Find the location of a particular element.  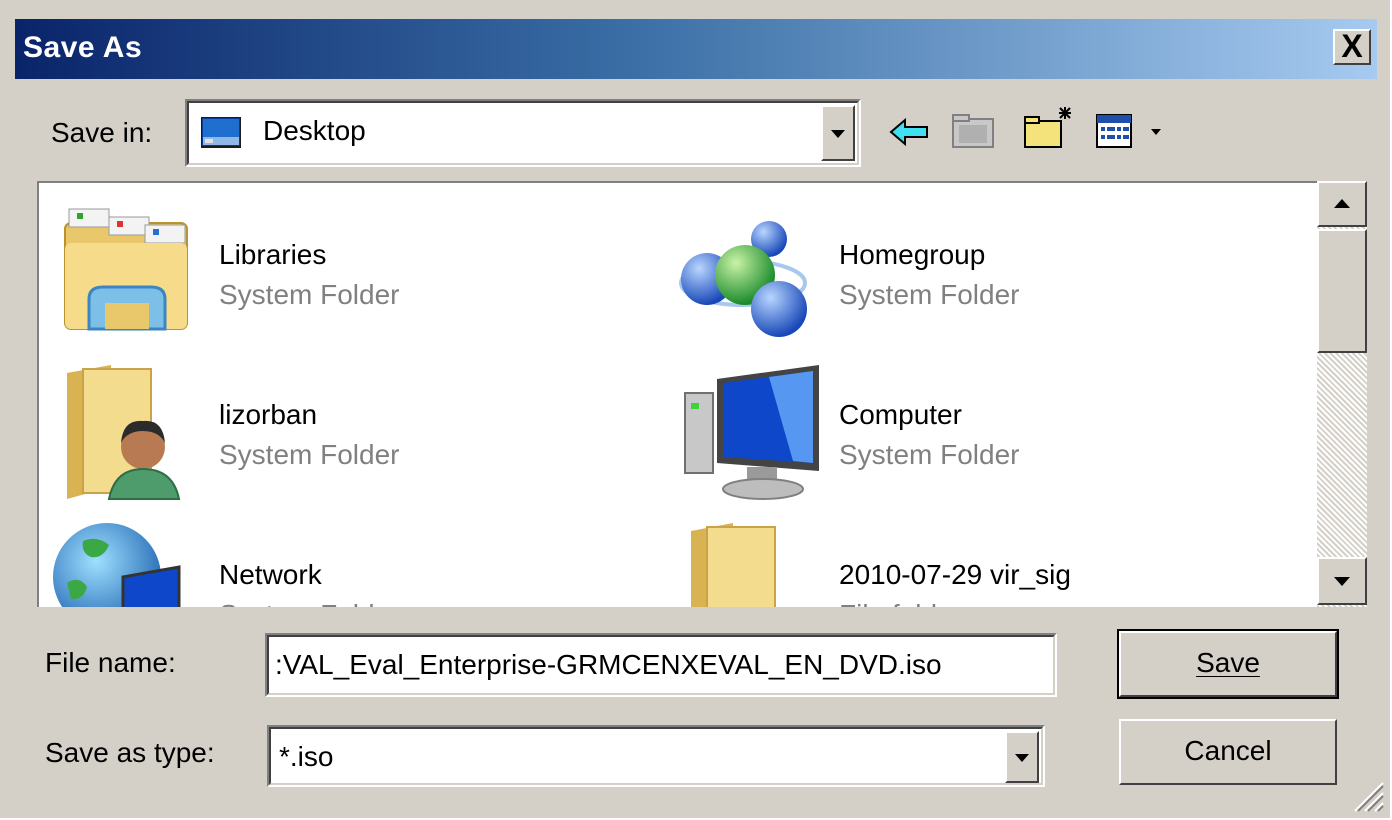

scroll-thumb is located at coordinates (1342, 291).